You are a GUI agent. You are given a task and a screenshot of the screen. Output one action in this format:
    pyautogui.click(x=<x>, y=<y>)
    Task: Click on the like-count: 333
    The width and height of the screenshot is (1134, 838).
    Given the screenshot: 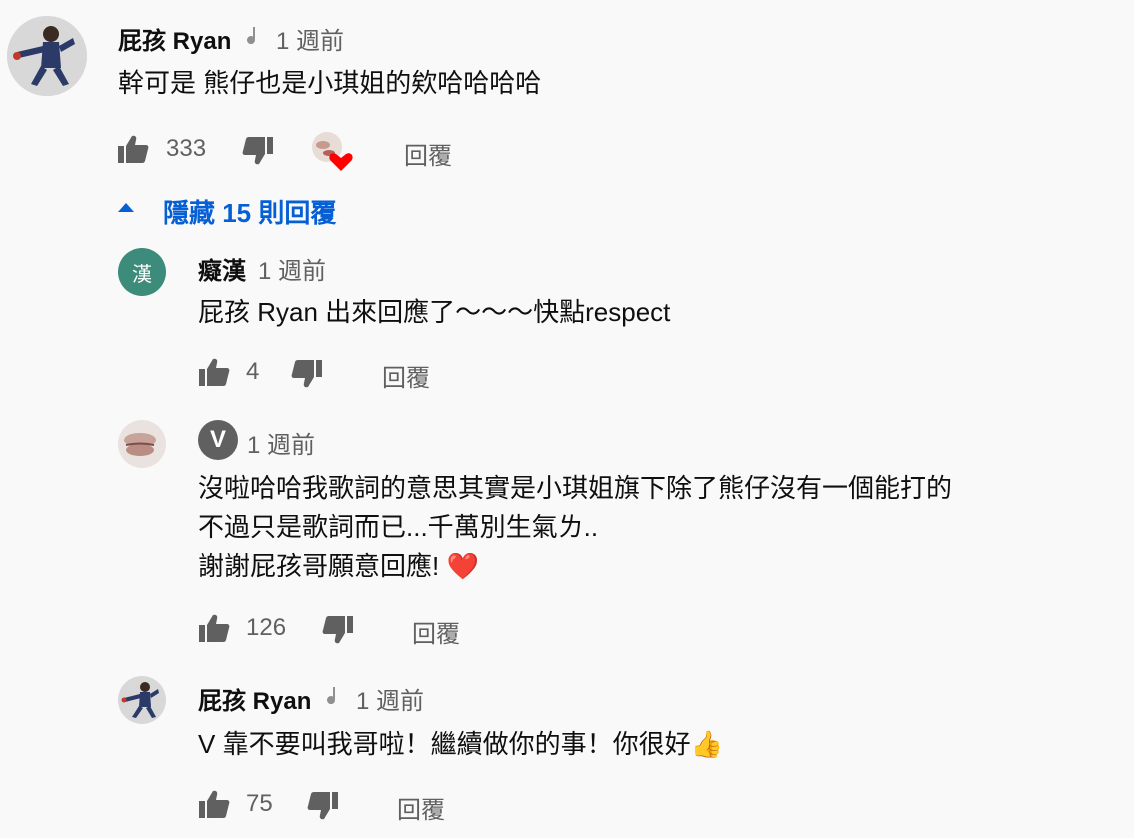 What is the action you would take?
    pyautogui.click(x=186, y=148)
    